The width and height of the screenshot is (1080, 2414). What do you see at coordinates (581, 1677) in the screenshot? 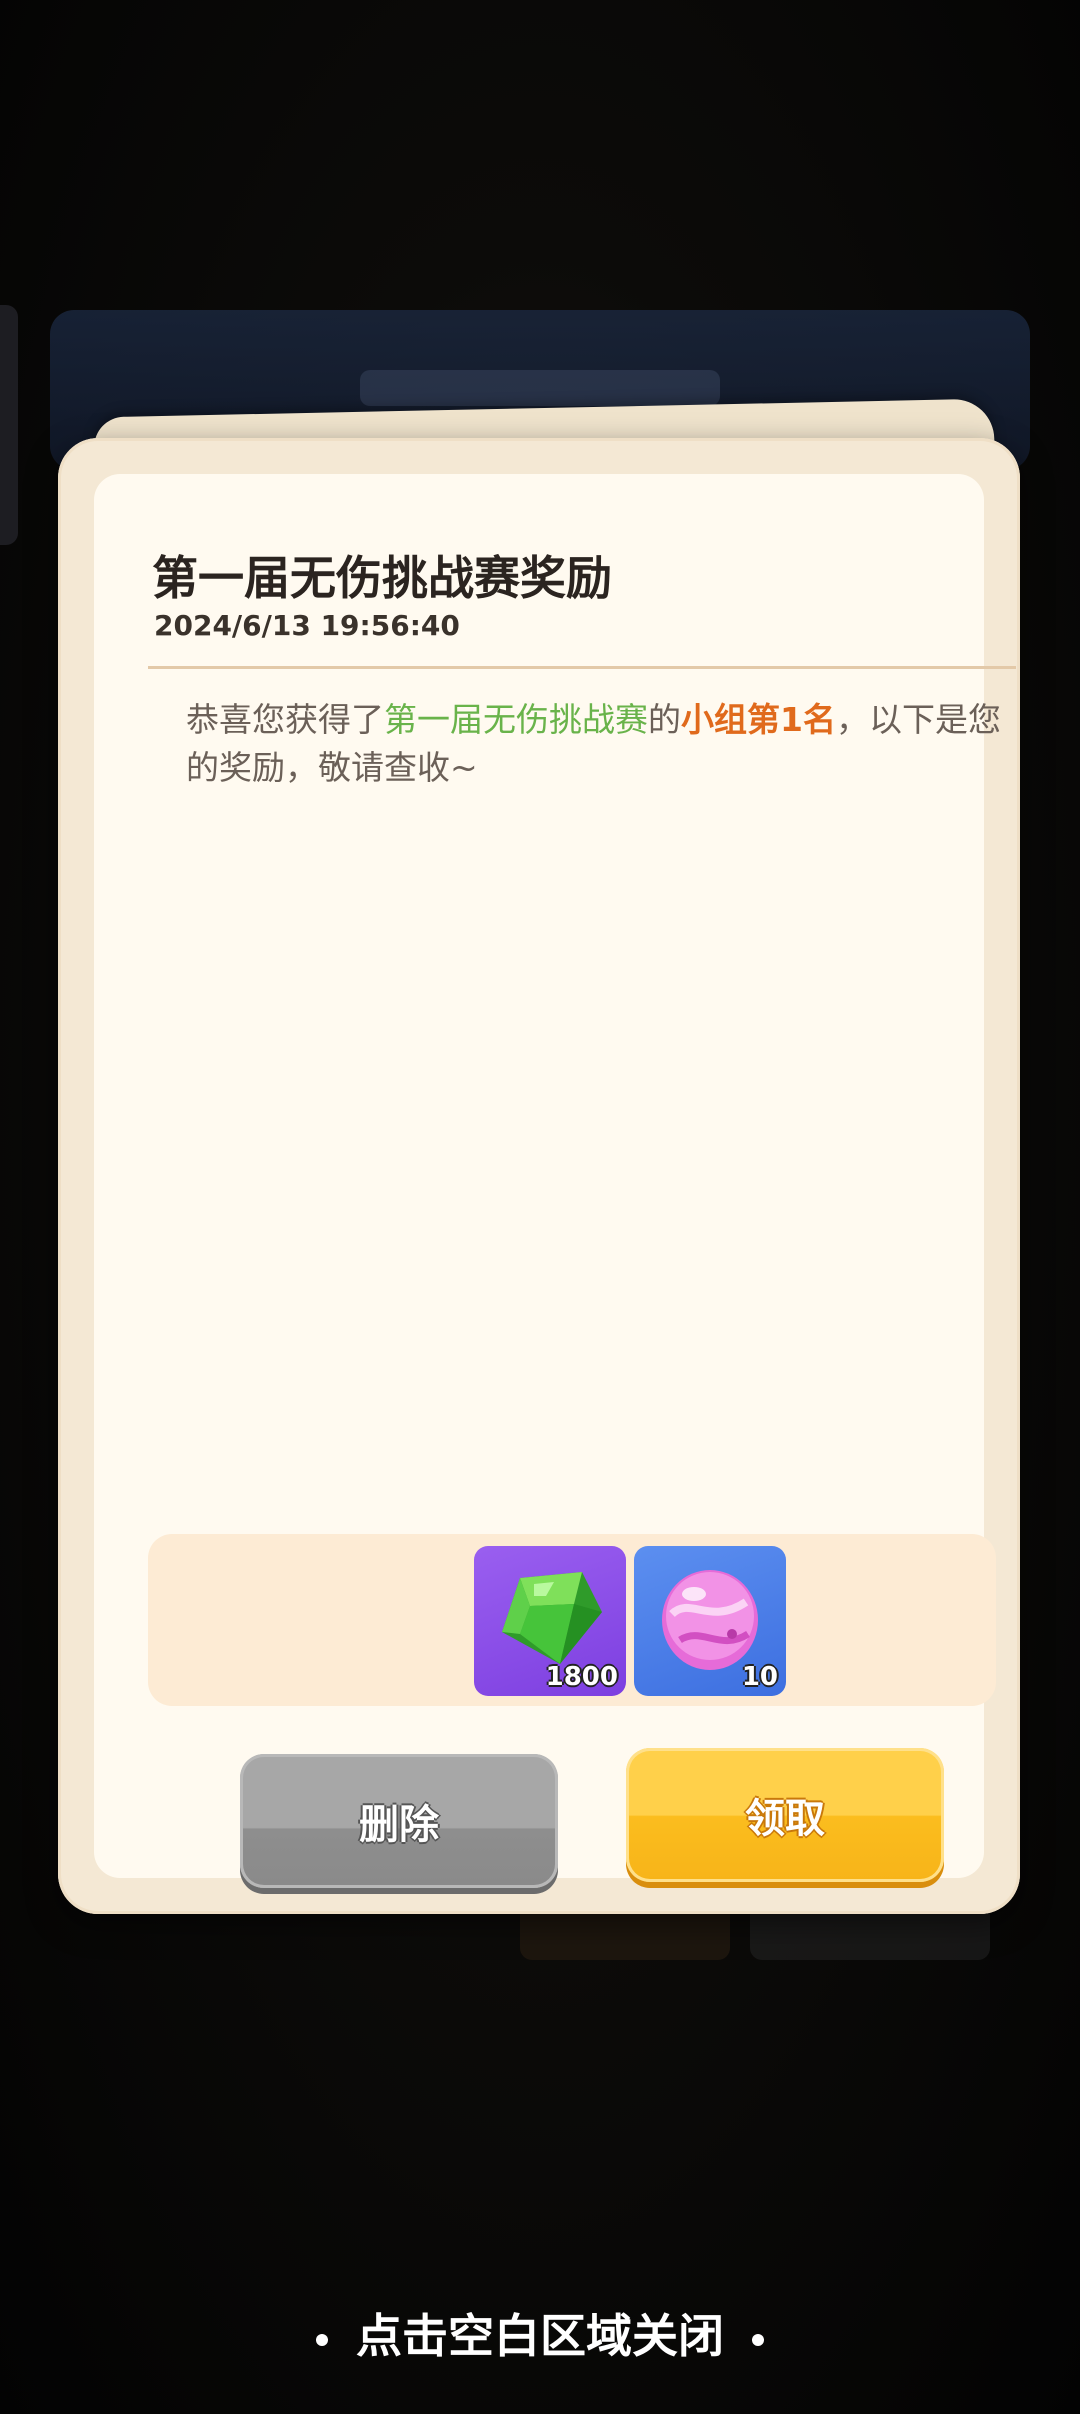
I see `reward-count: 1800` at bounding box center [581, 1677].